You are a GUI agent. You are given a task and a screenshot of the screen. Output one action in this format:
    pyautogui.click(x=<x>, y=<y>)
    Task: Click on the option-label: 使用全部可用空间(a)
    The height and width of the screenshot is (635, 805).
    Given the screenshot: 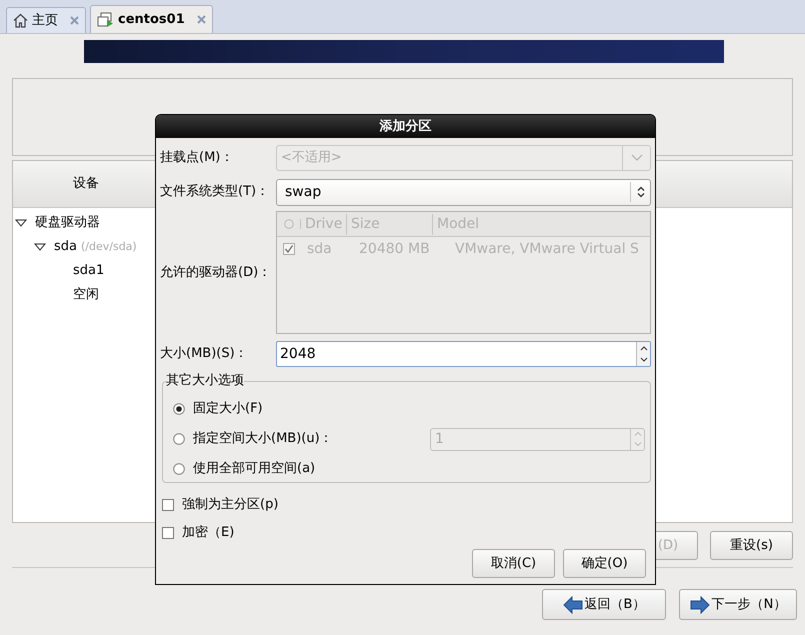 What is the action you would take?
    pyautogui.click(x=254, y=469)
    